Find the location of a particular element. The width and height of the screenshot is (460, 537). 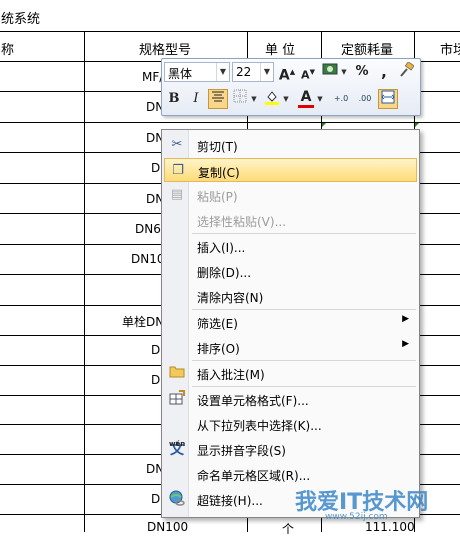

menu-item-filter: 筛选(E) ▶ is located at coordinates (290, 322).